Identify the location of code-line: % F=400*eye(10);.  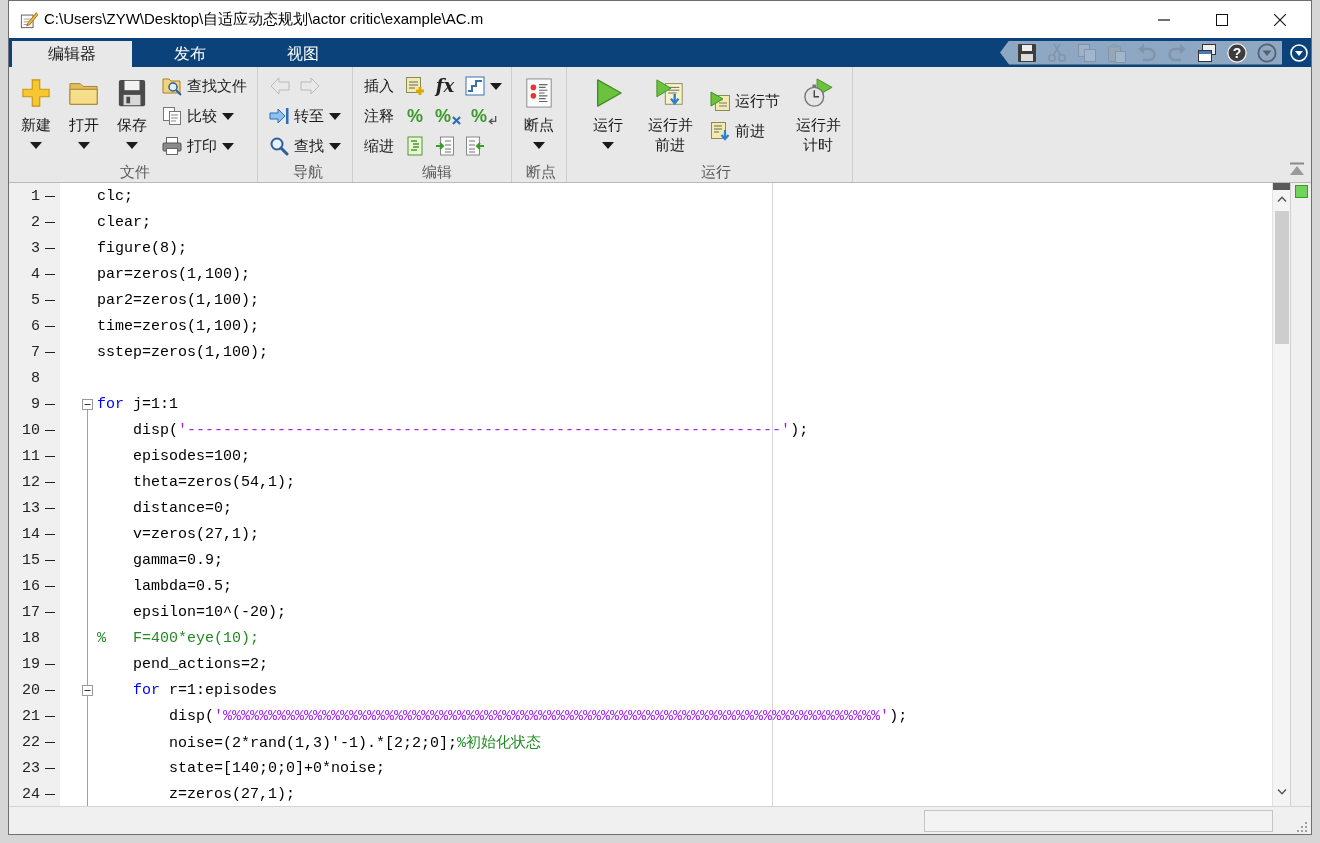
(178, 638).